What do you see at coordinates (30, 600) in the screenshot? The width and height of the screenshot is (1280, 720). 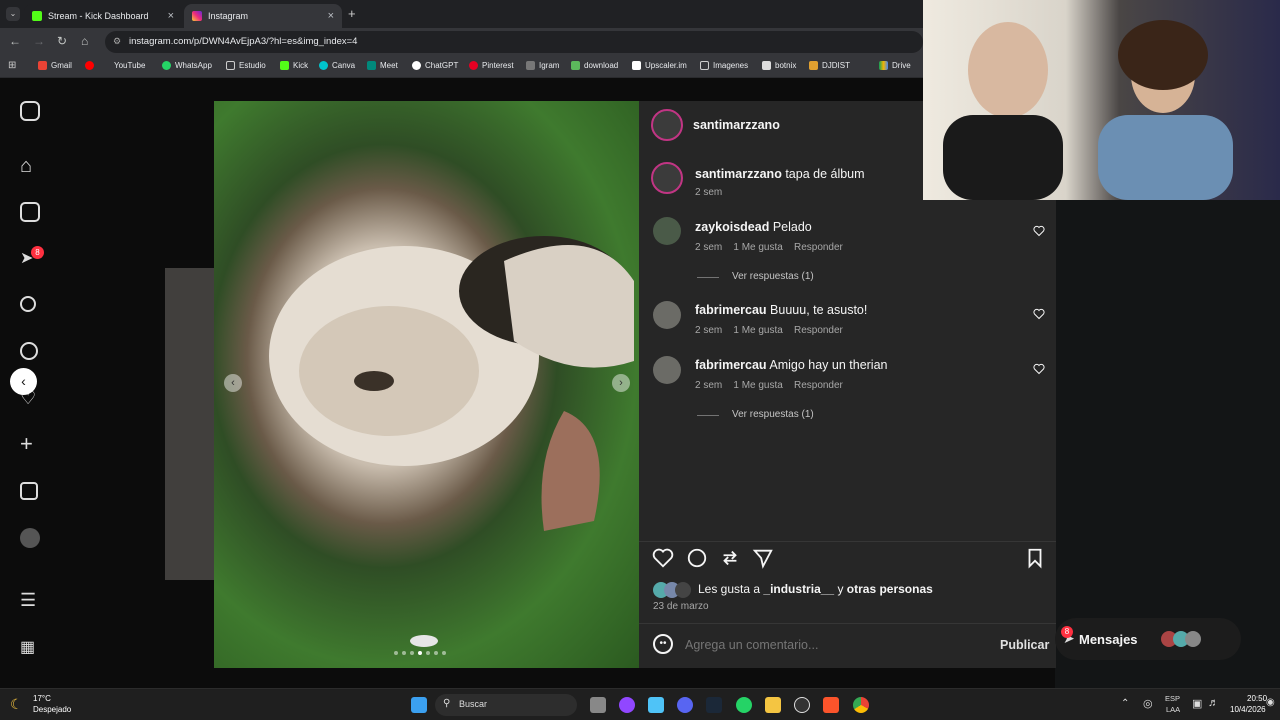 I see `menu-icon: ☰` at bounding box center [30, 600].